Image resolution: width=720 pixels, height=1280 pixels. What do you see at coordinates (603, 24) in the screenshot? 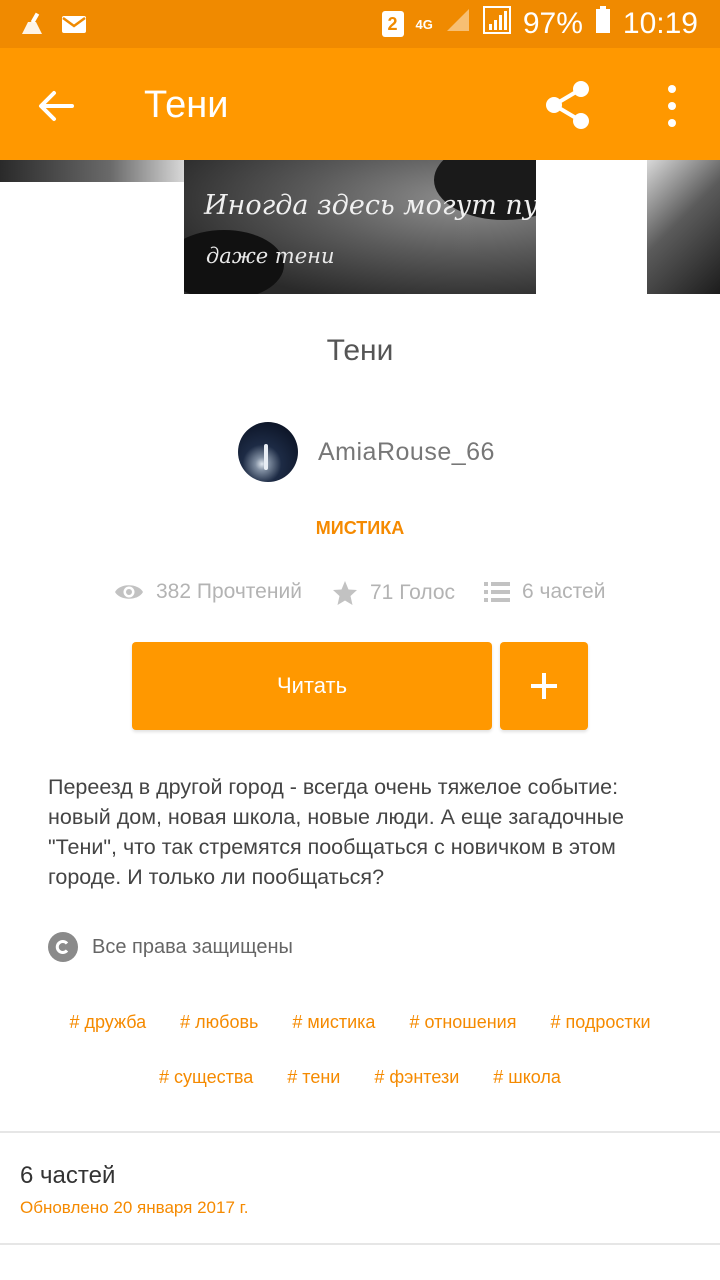
I see `battery-icon` at bounding box center [603, 24].